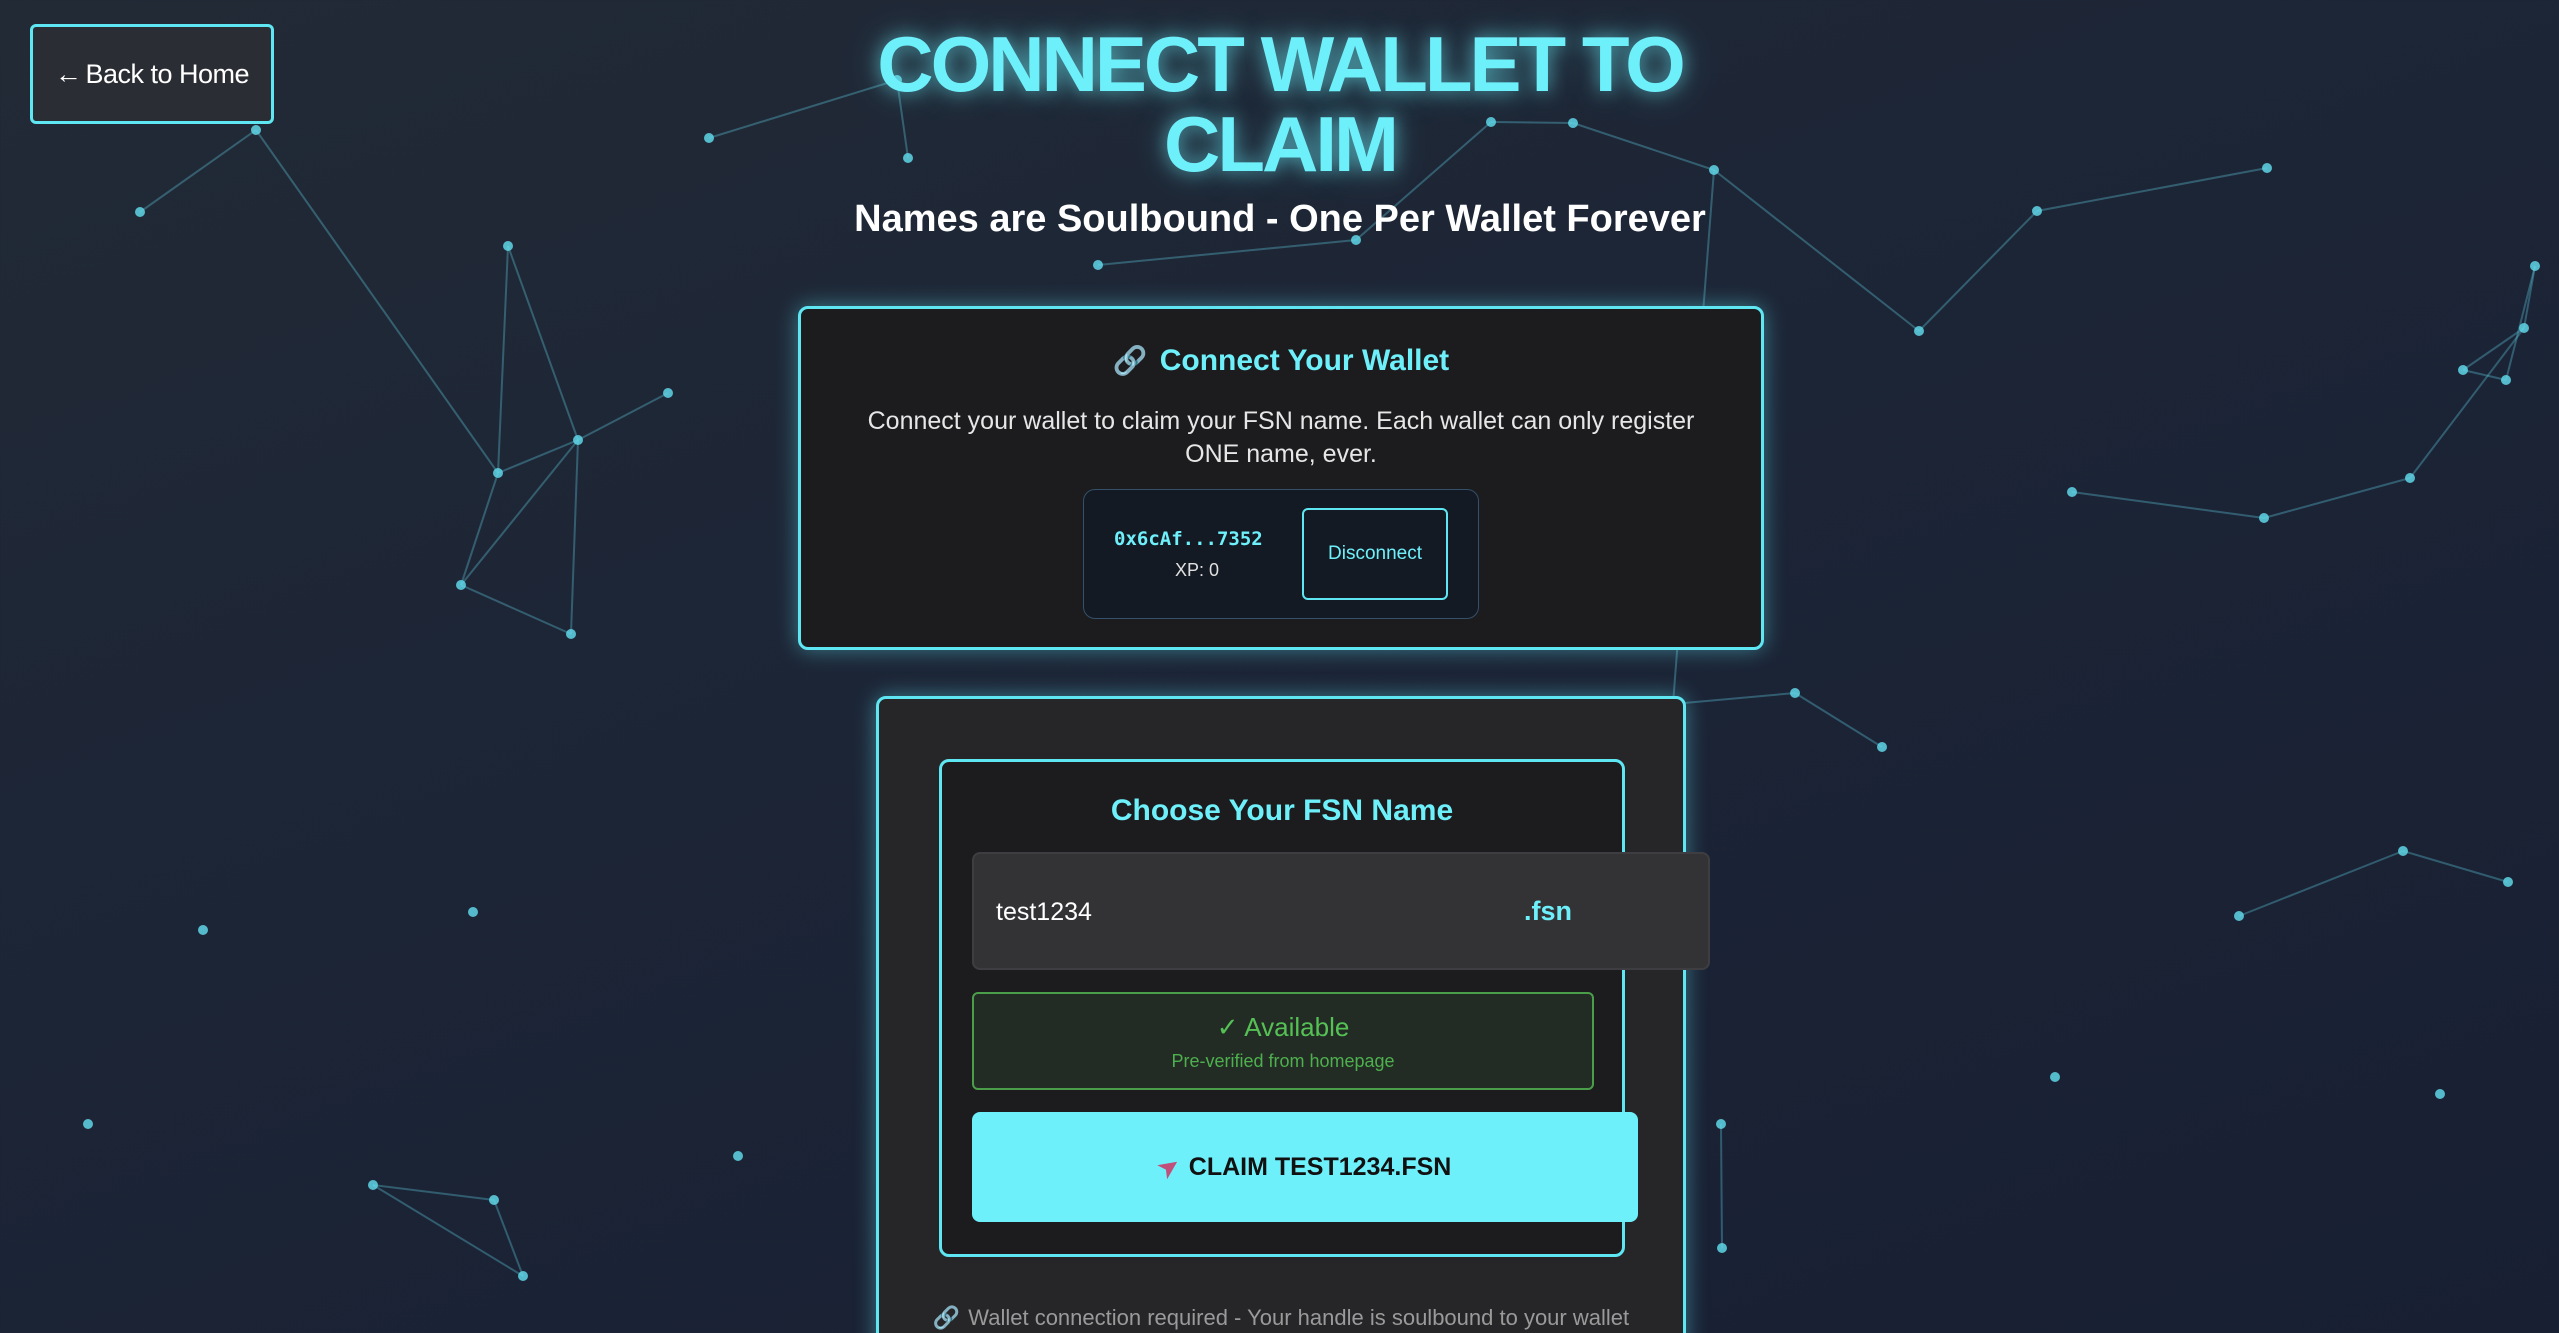 The height and width of the screenshot is (1333, 2559). Describe the element at coordinates (1375, 554) in the screenshot. I see `disconnect-button: Disconnect` at that location.